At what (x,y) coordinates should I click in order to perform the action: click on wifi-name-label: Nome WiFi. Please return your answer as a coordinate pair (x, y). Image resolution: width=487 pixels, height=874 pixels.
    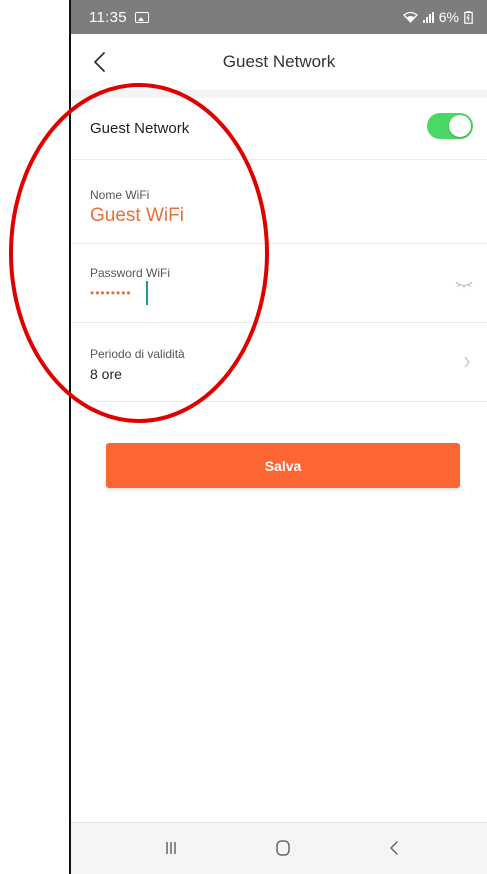
    Looking at the image, I should click on (120, 195).